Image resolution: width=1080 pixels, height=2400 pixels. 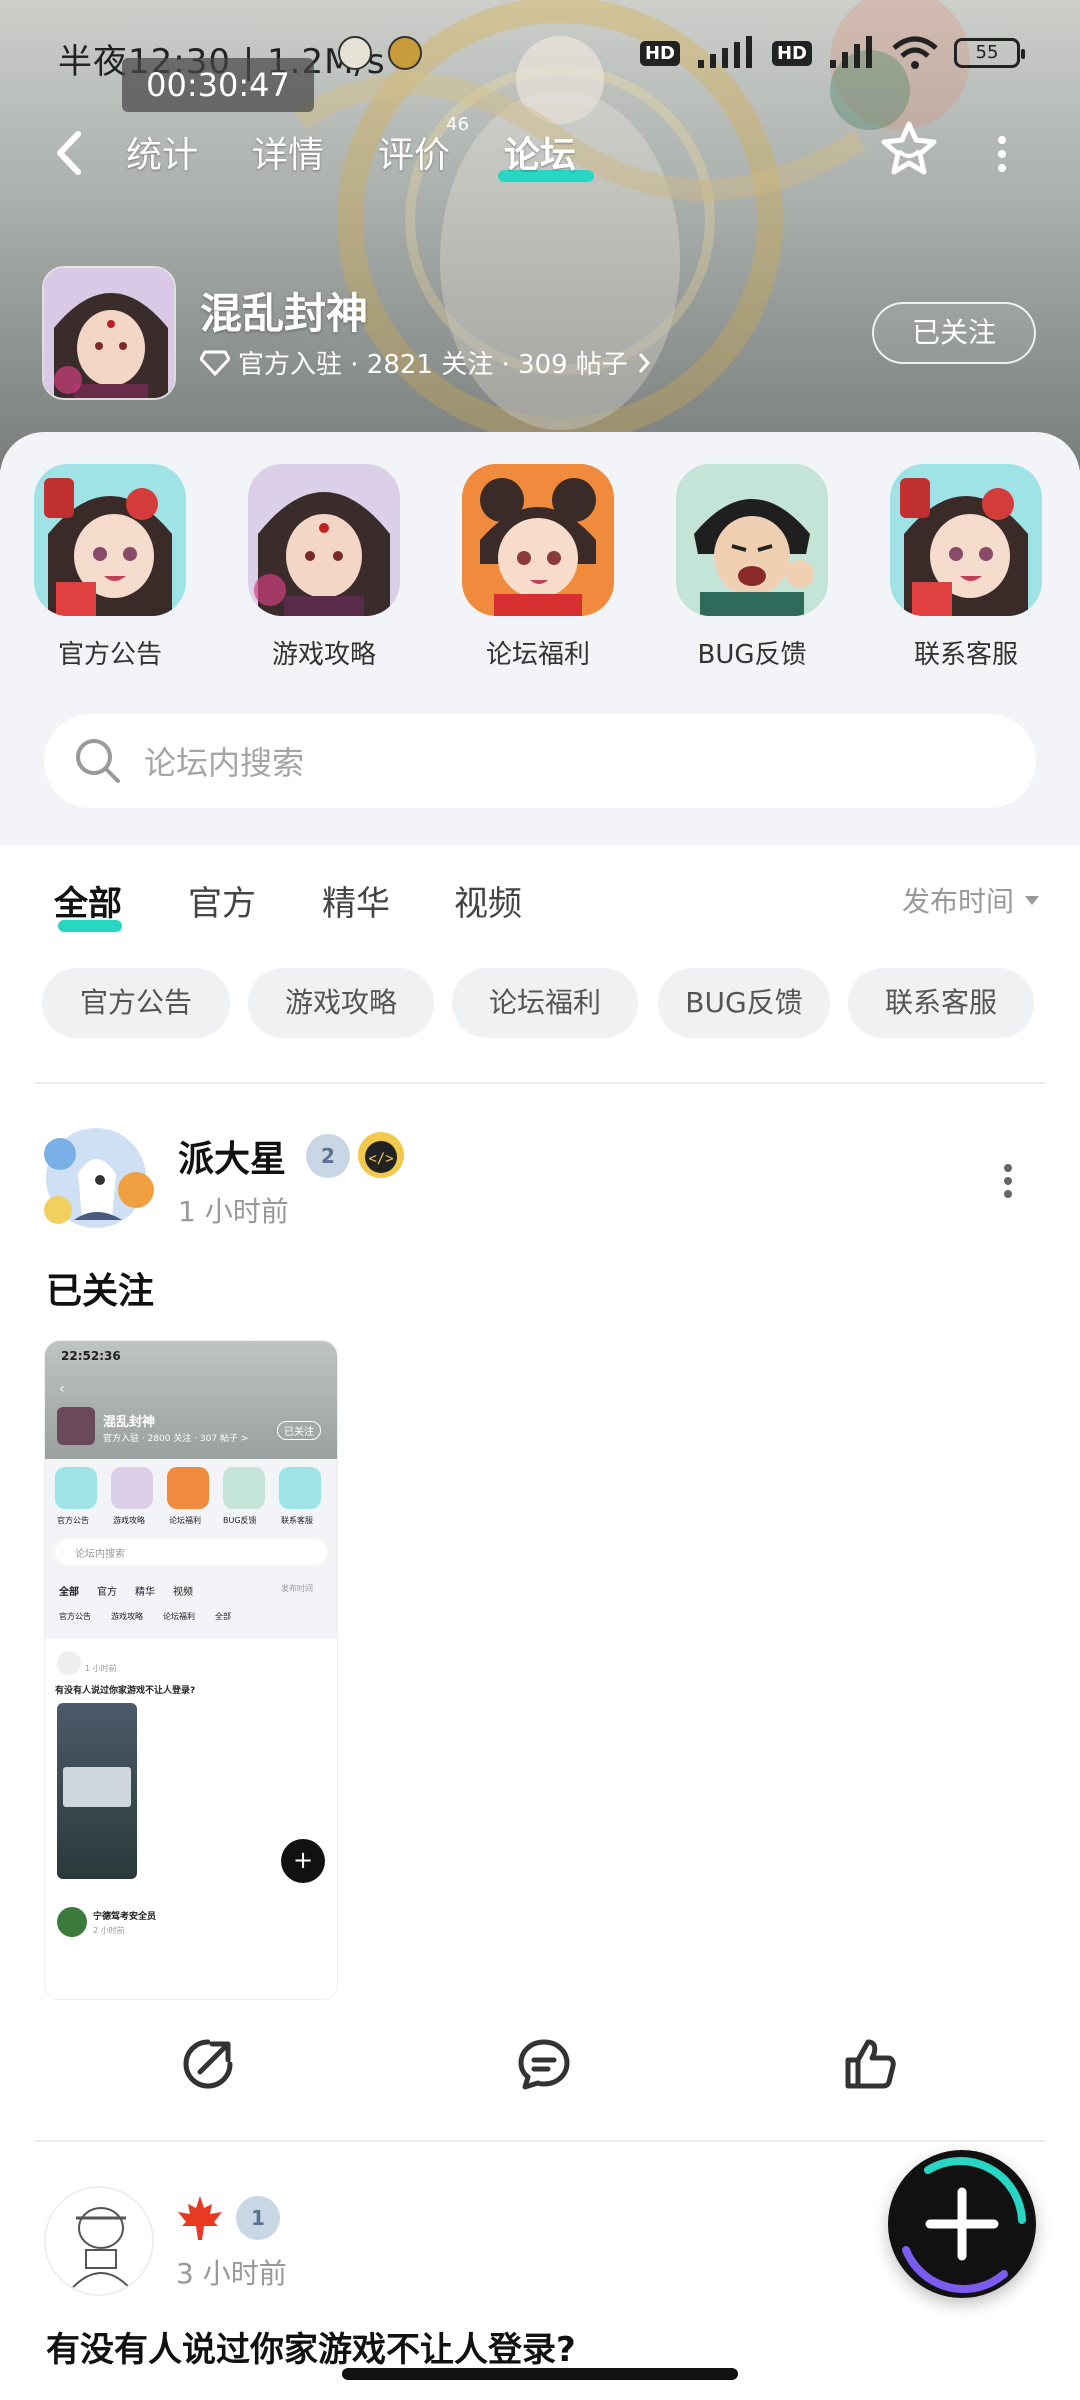 I want to click on mini-post-time: 1 小时前, so click(x=101, y=1668).